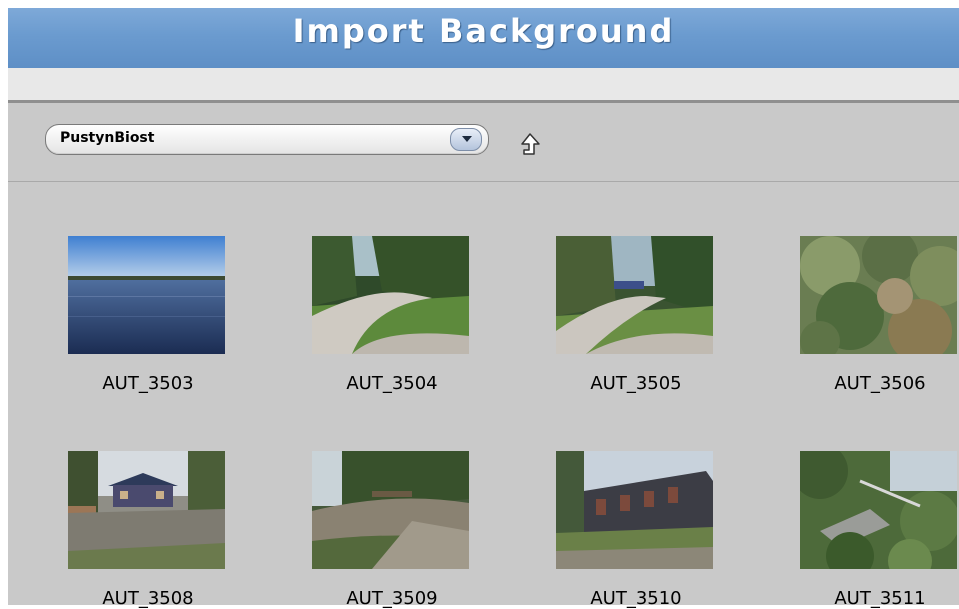  Describe the element at coordinates (880, 383) in the screenshot. I see `thumbnail-label: AUT_3506` at that location.